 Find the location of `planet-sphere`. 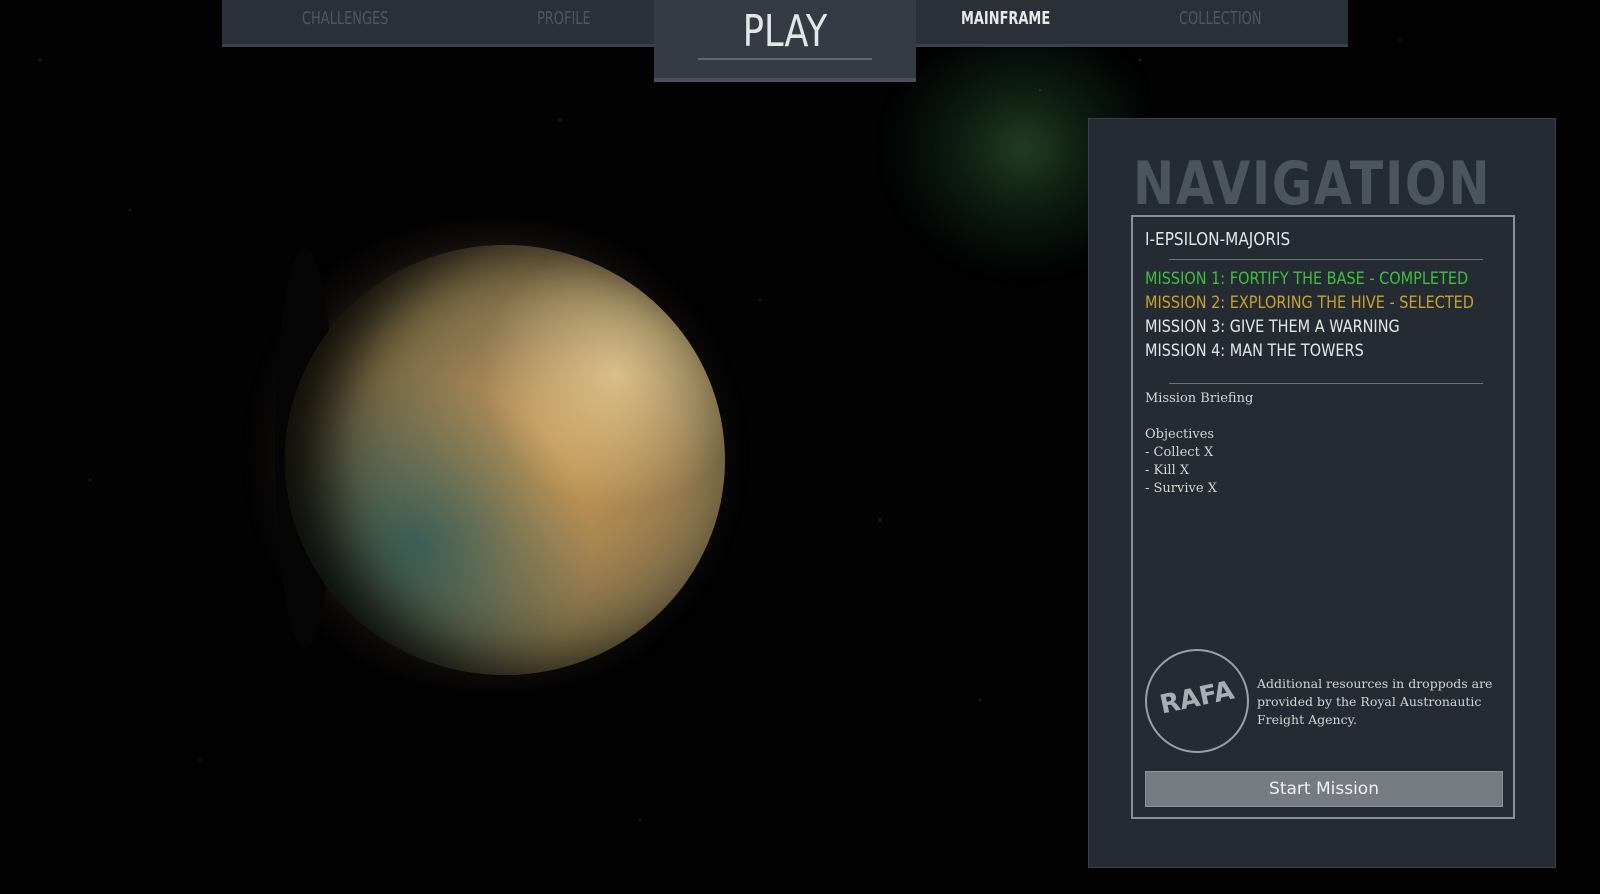

planet-sphere is located at coordinates (505, 460).